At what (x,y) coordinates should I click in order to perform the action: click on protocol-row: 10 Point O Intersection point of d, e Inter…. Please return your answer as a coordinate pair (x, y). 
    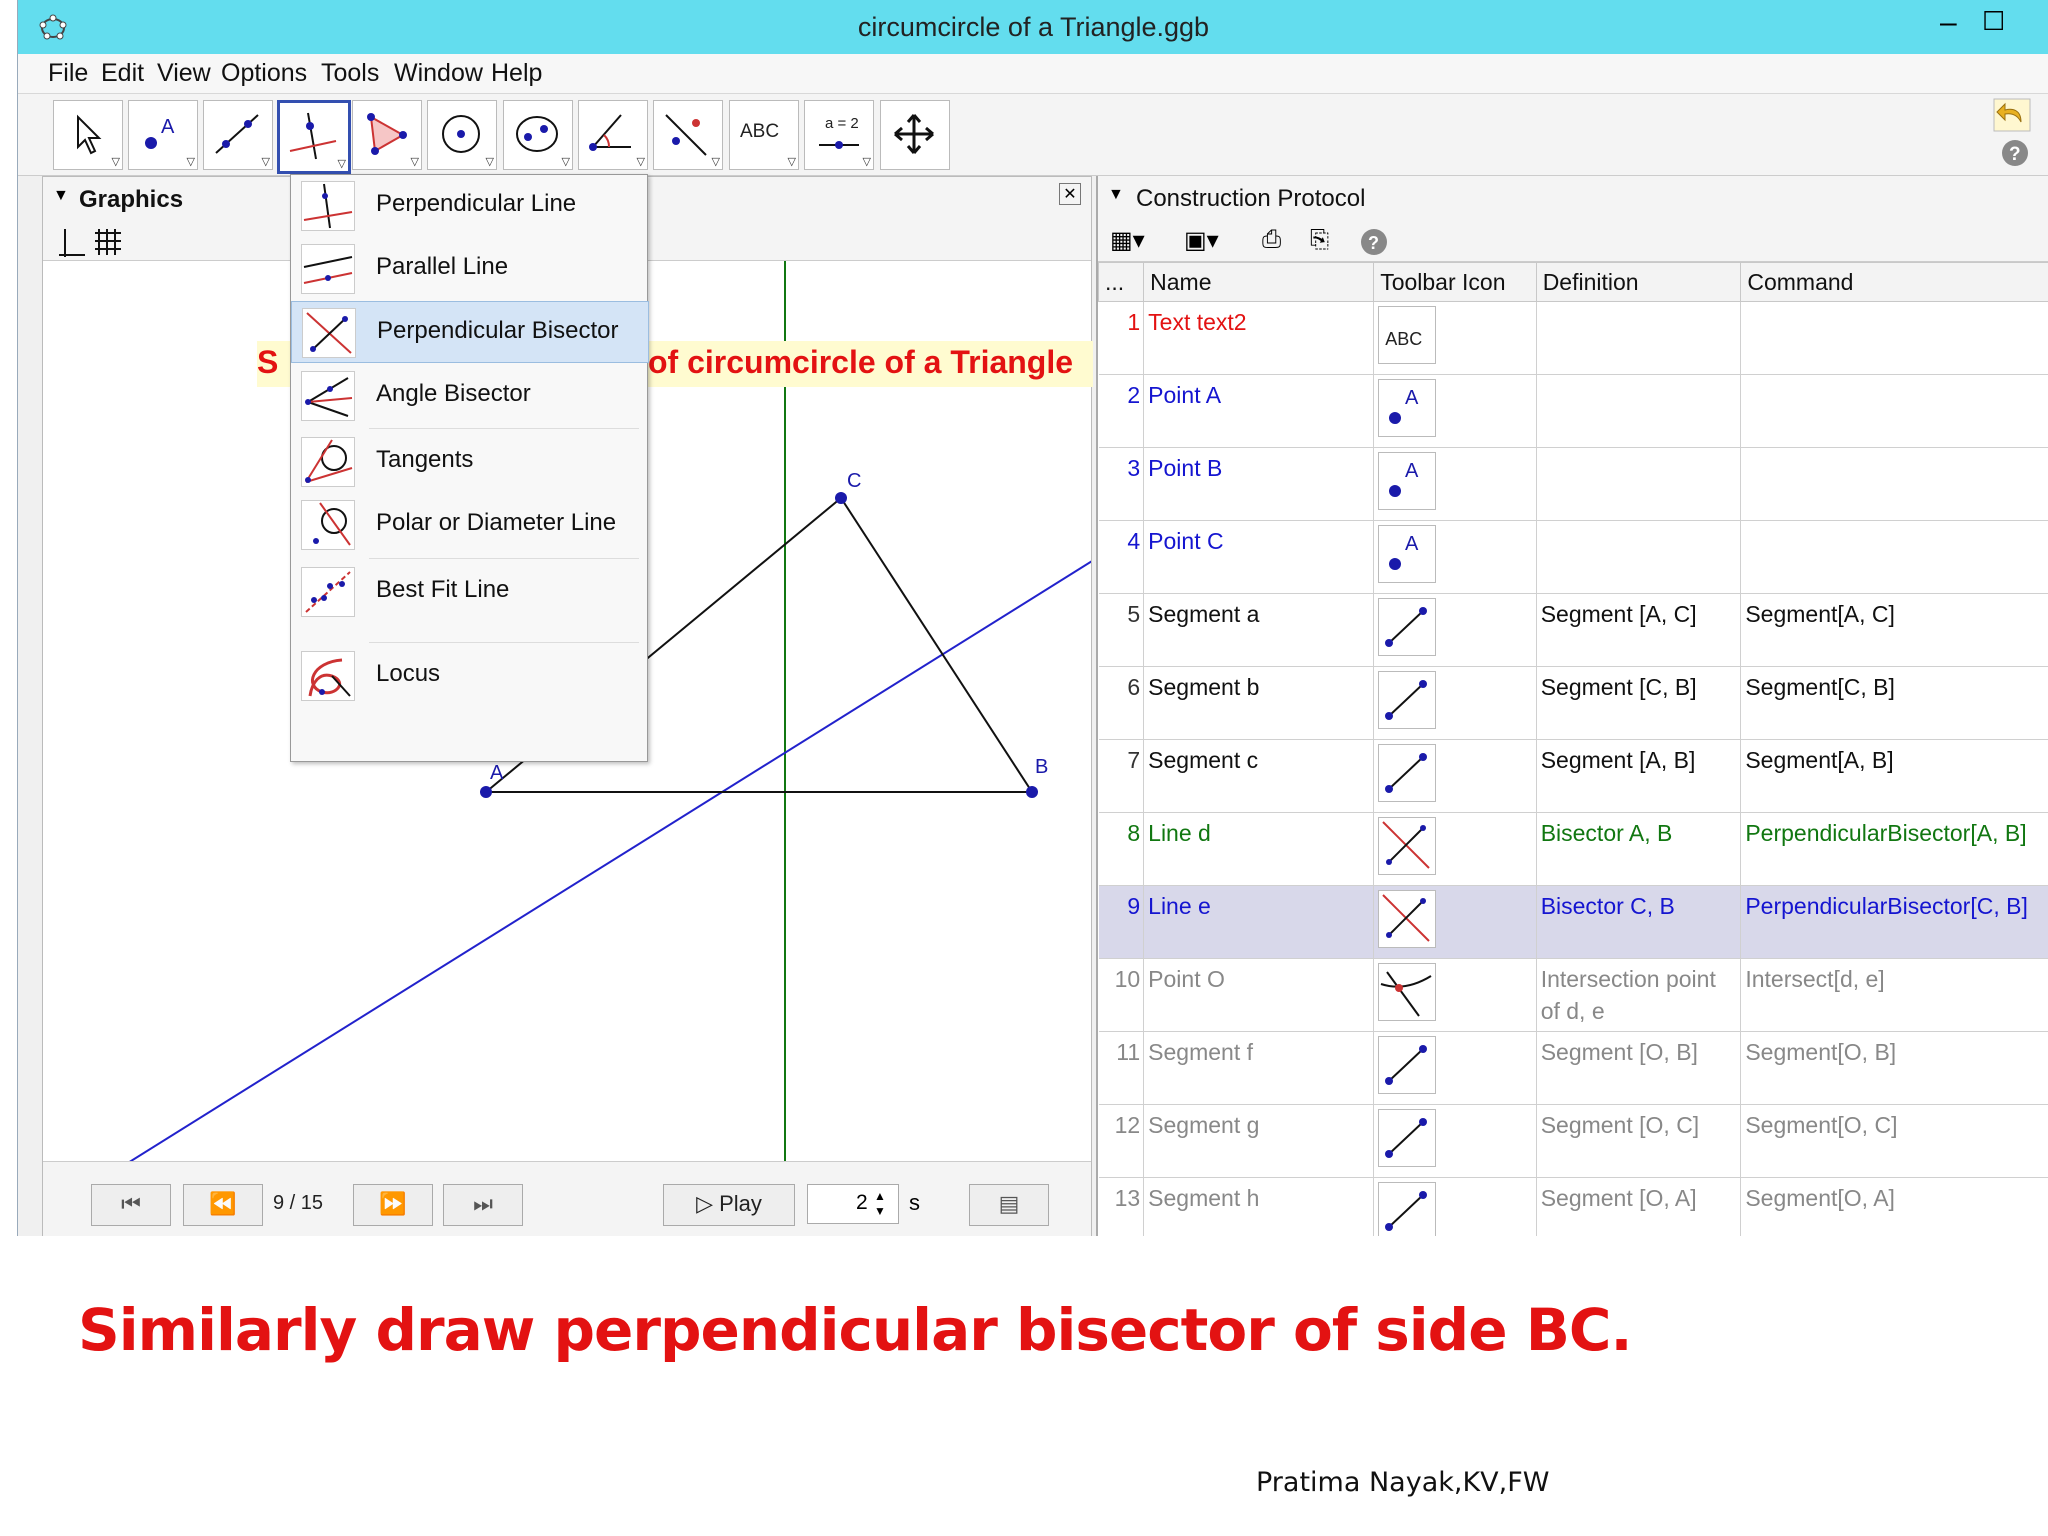
    Looking at the image, I should click on (1573, 995).